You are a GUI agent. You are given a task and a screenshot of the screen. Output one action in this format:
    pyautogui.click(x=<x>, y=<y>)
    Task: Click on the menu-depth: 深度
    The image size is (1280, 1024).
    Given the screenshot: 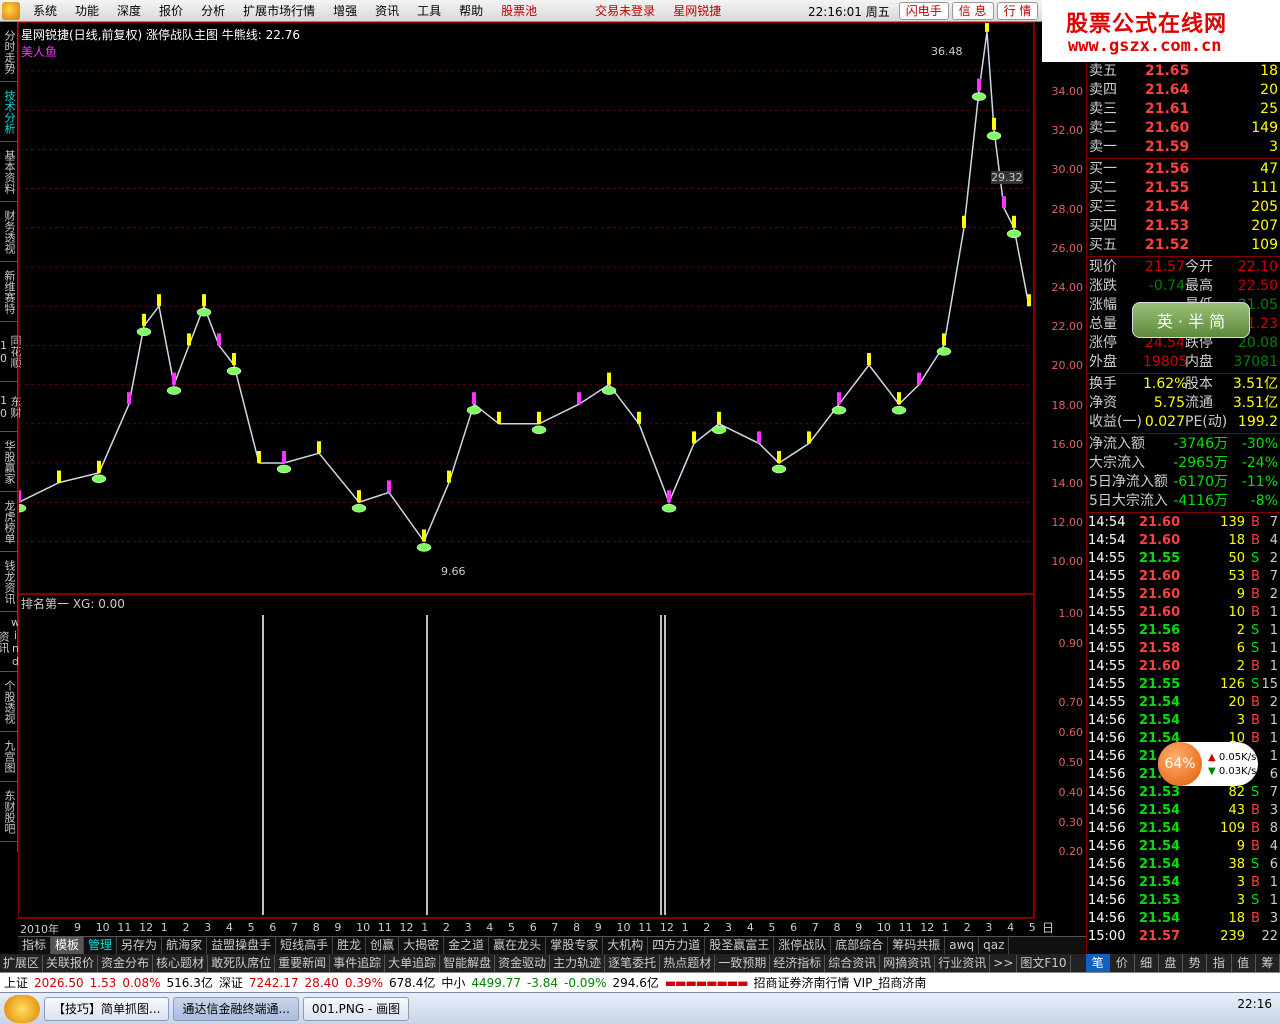 What is the action you would take?
    pyautogui.click(x=129, y=11)
    